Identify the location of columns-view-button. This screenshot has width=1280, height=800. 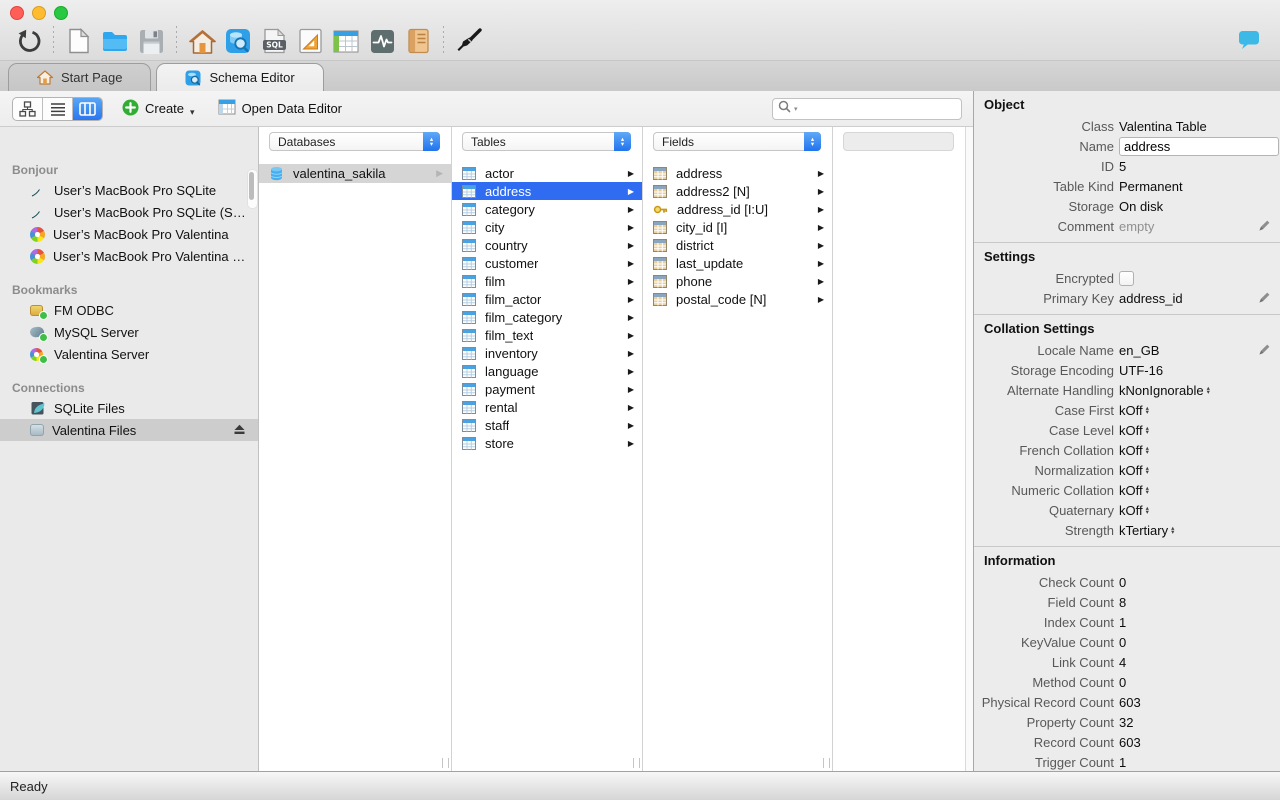
(87, 108).